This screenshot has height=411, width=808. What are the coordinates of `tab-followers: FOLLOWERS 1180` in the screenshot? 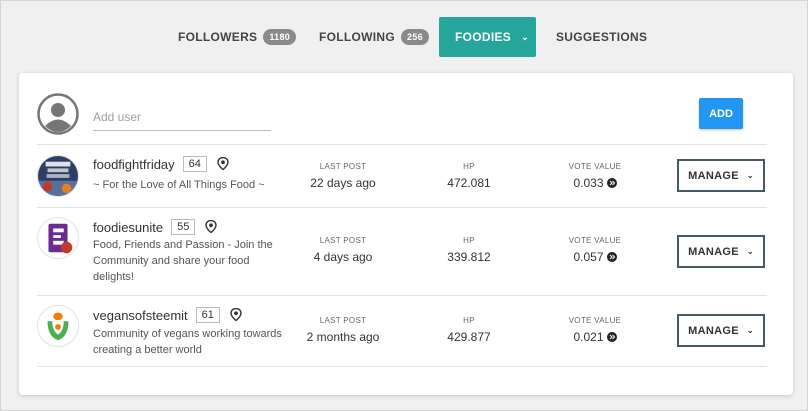 It's located at (237, 37).